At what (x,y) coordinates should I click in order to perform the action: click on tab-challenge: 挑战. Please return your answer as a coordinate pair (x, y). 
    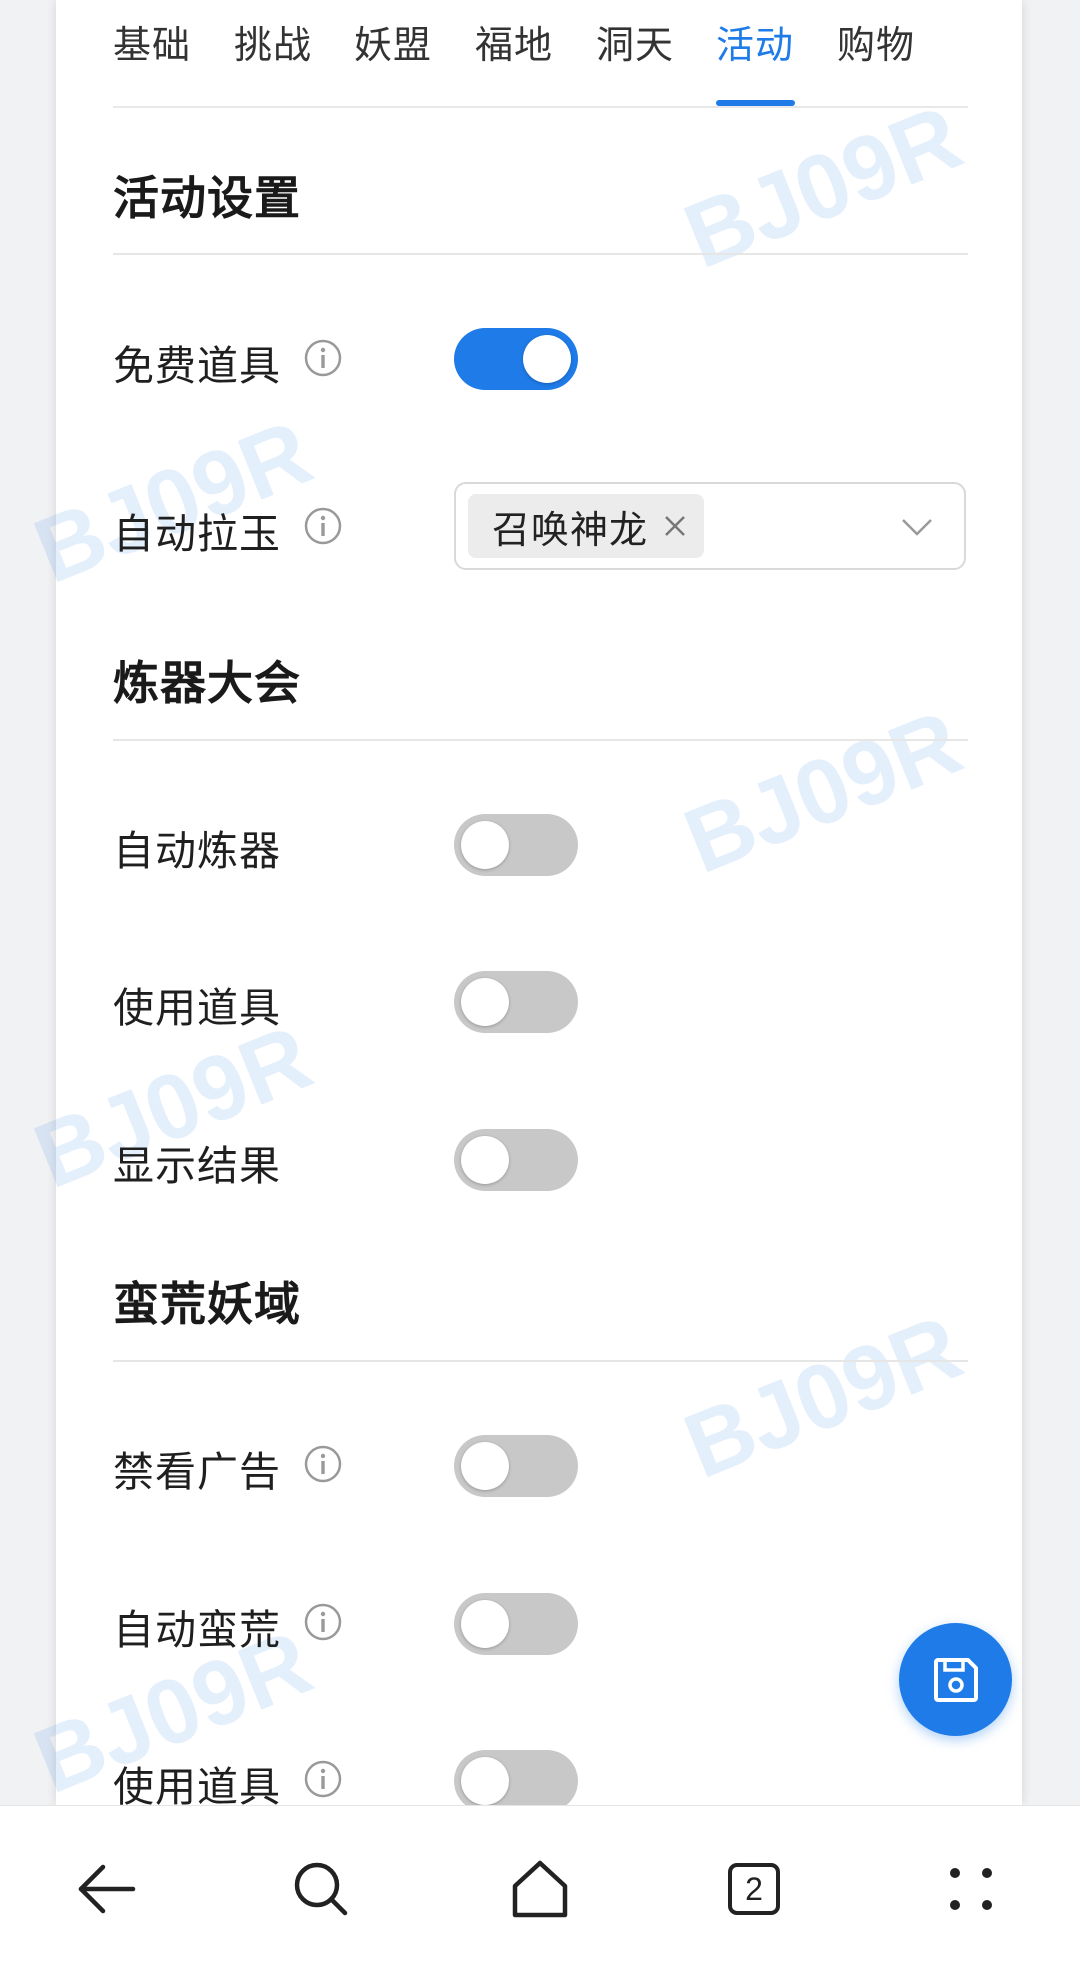
    Looking at the image, I should click on (273, 41).